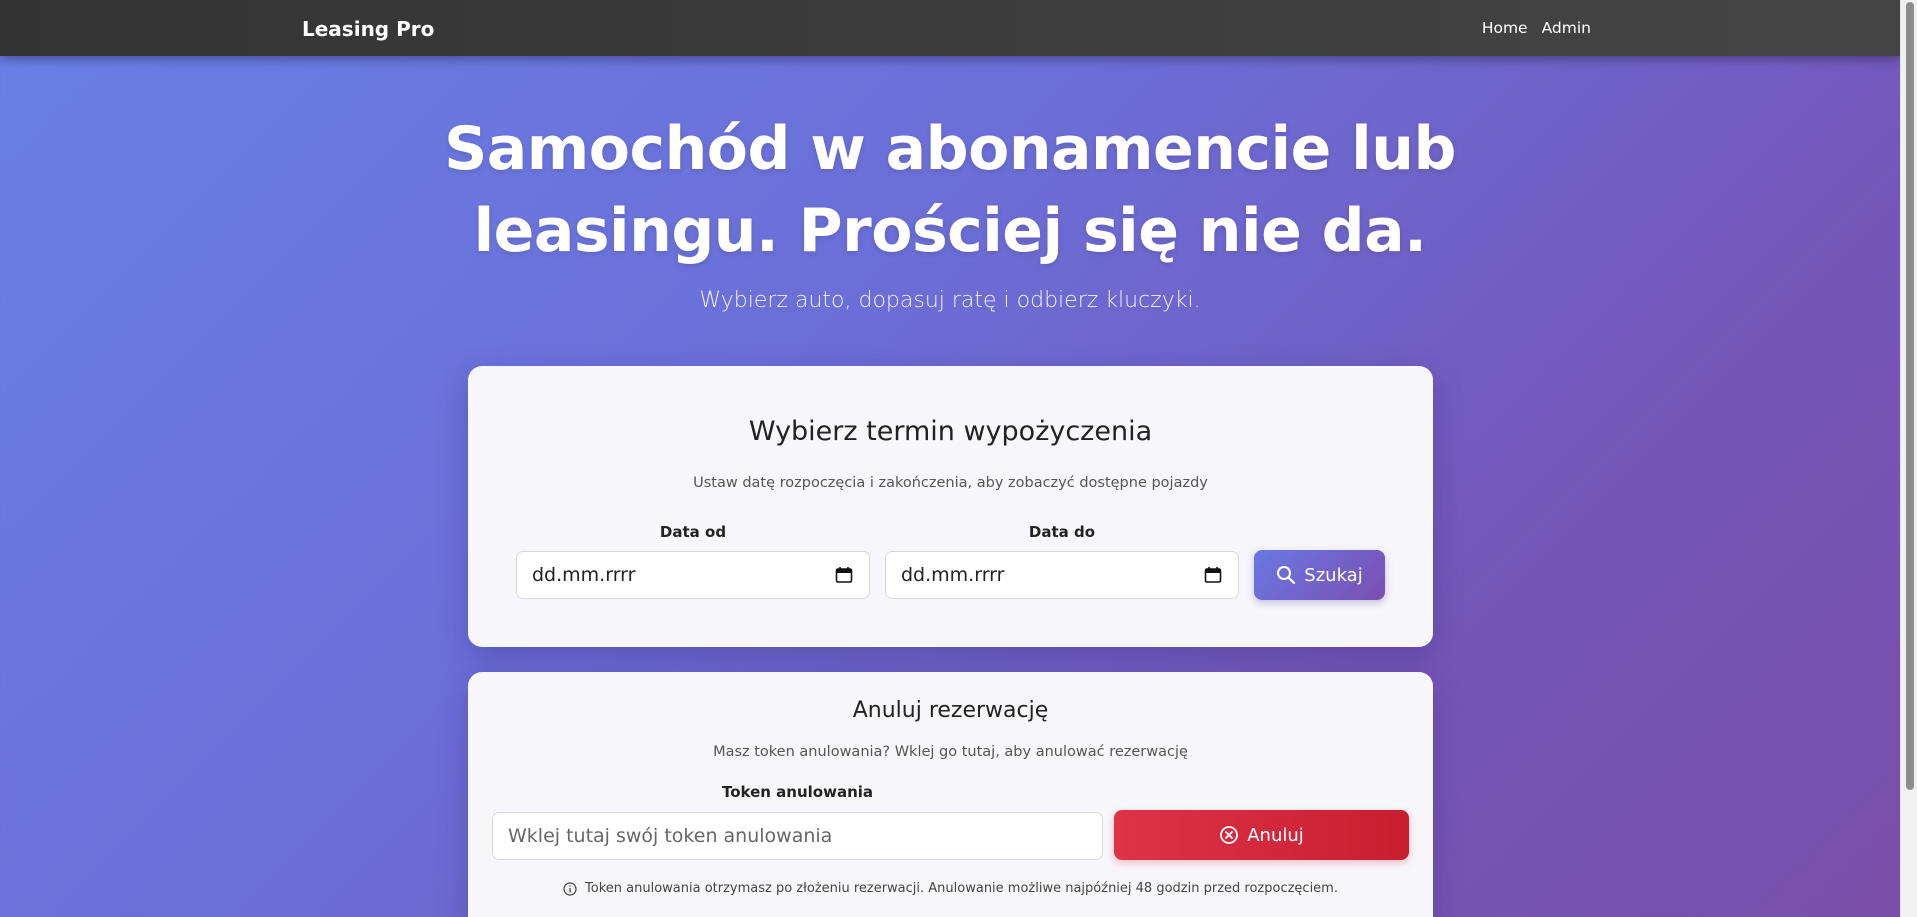 Image resolution: width=1917 pixels, height=917 pixels. Describe the element at coordinates (1286, 575) in the screenshot. I see `search-icon` at that location.